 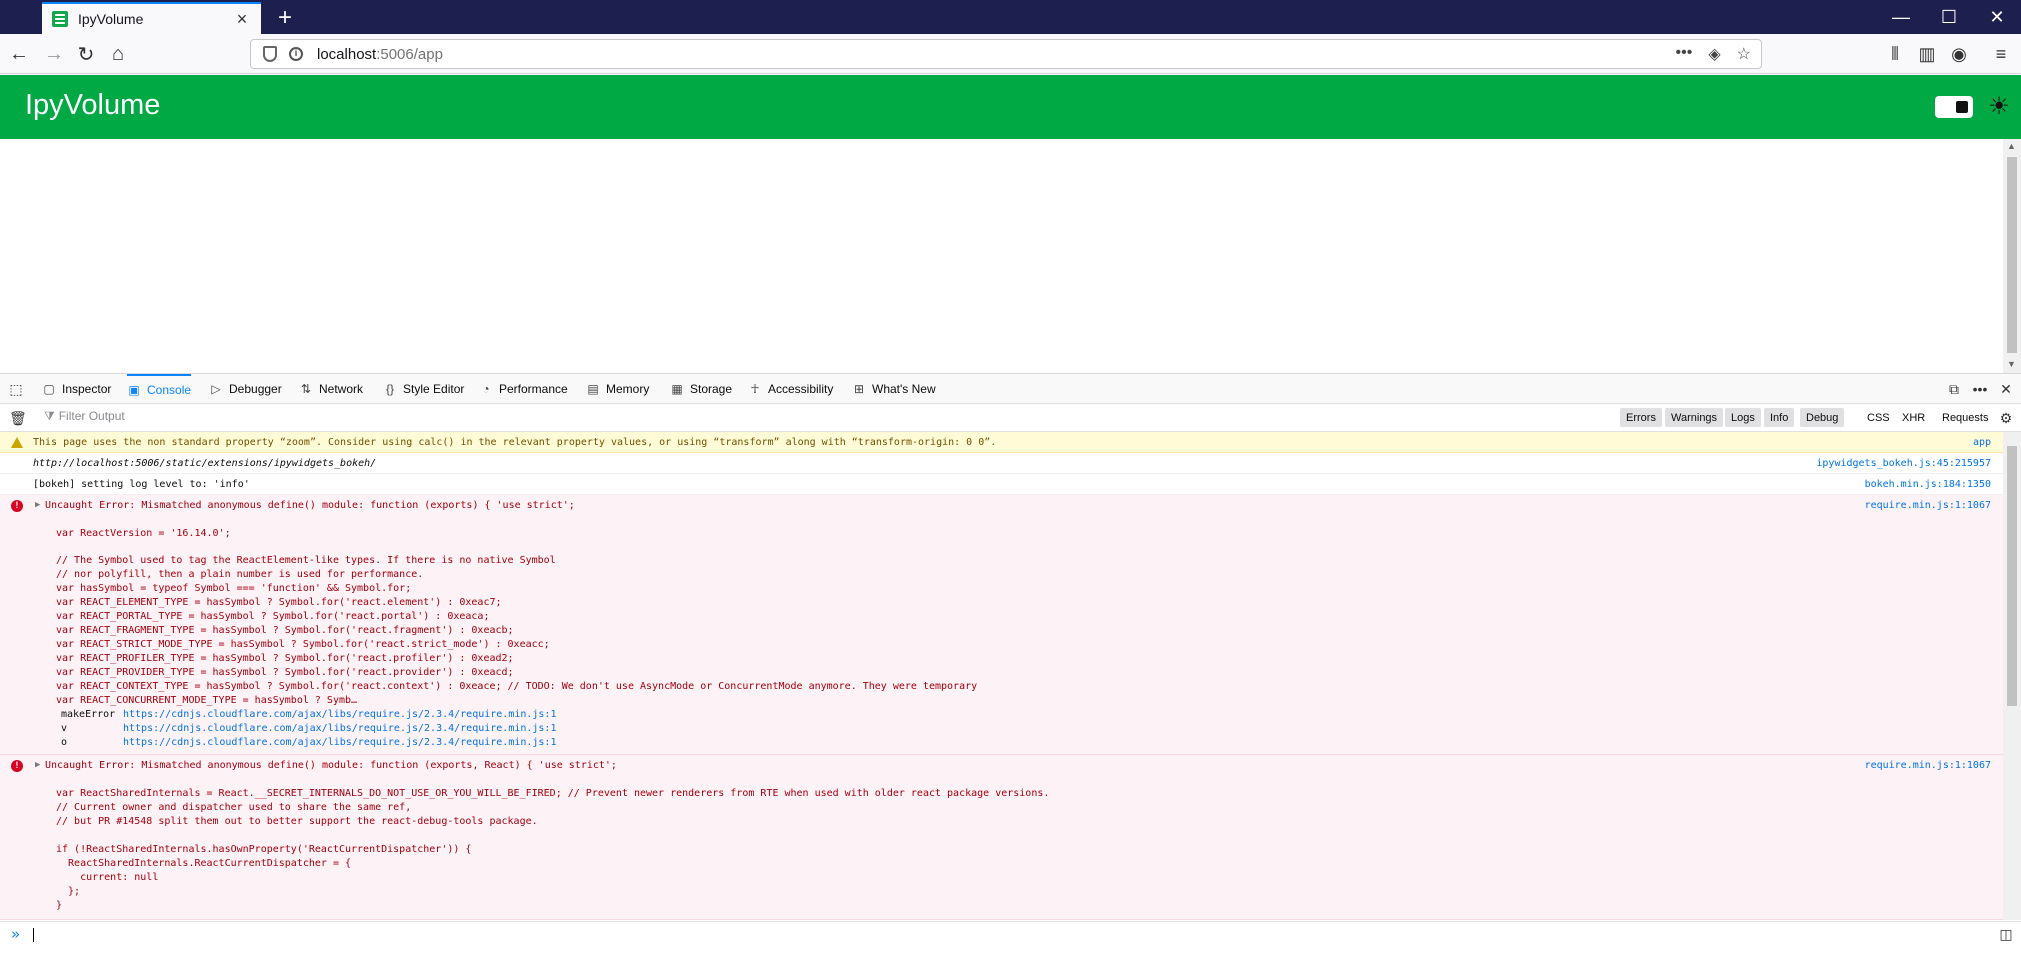 I want to click on editor-mode-icon: ◫, so click(x=2006, y=934).